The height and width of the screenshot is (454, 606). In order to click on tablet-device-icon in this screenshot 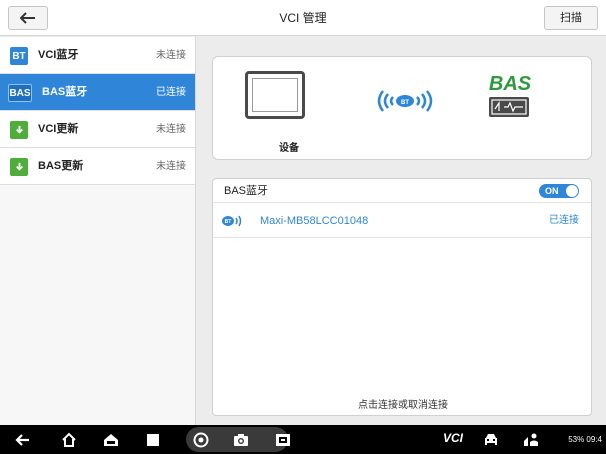, I will do `click(275, 95)`.